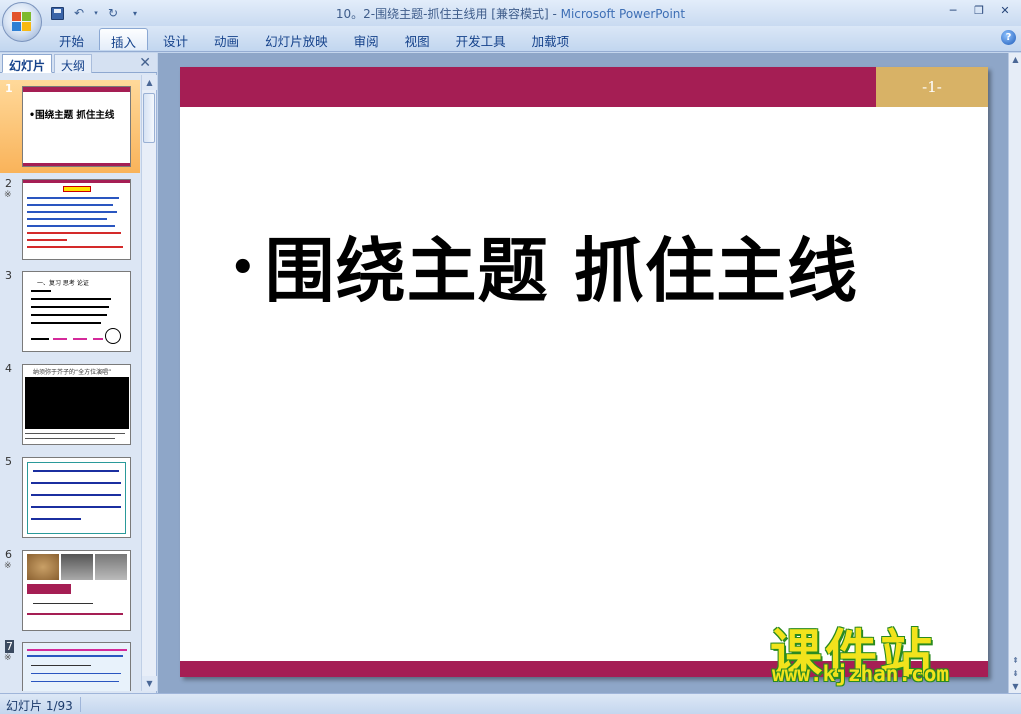 Image resolution: width=1021 pixels, height=714 pixels. I want to click on minimize-button: ─, so click(953, 10).